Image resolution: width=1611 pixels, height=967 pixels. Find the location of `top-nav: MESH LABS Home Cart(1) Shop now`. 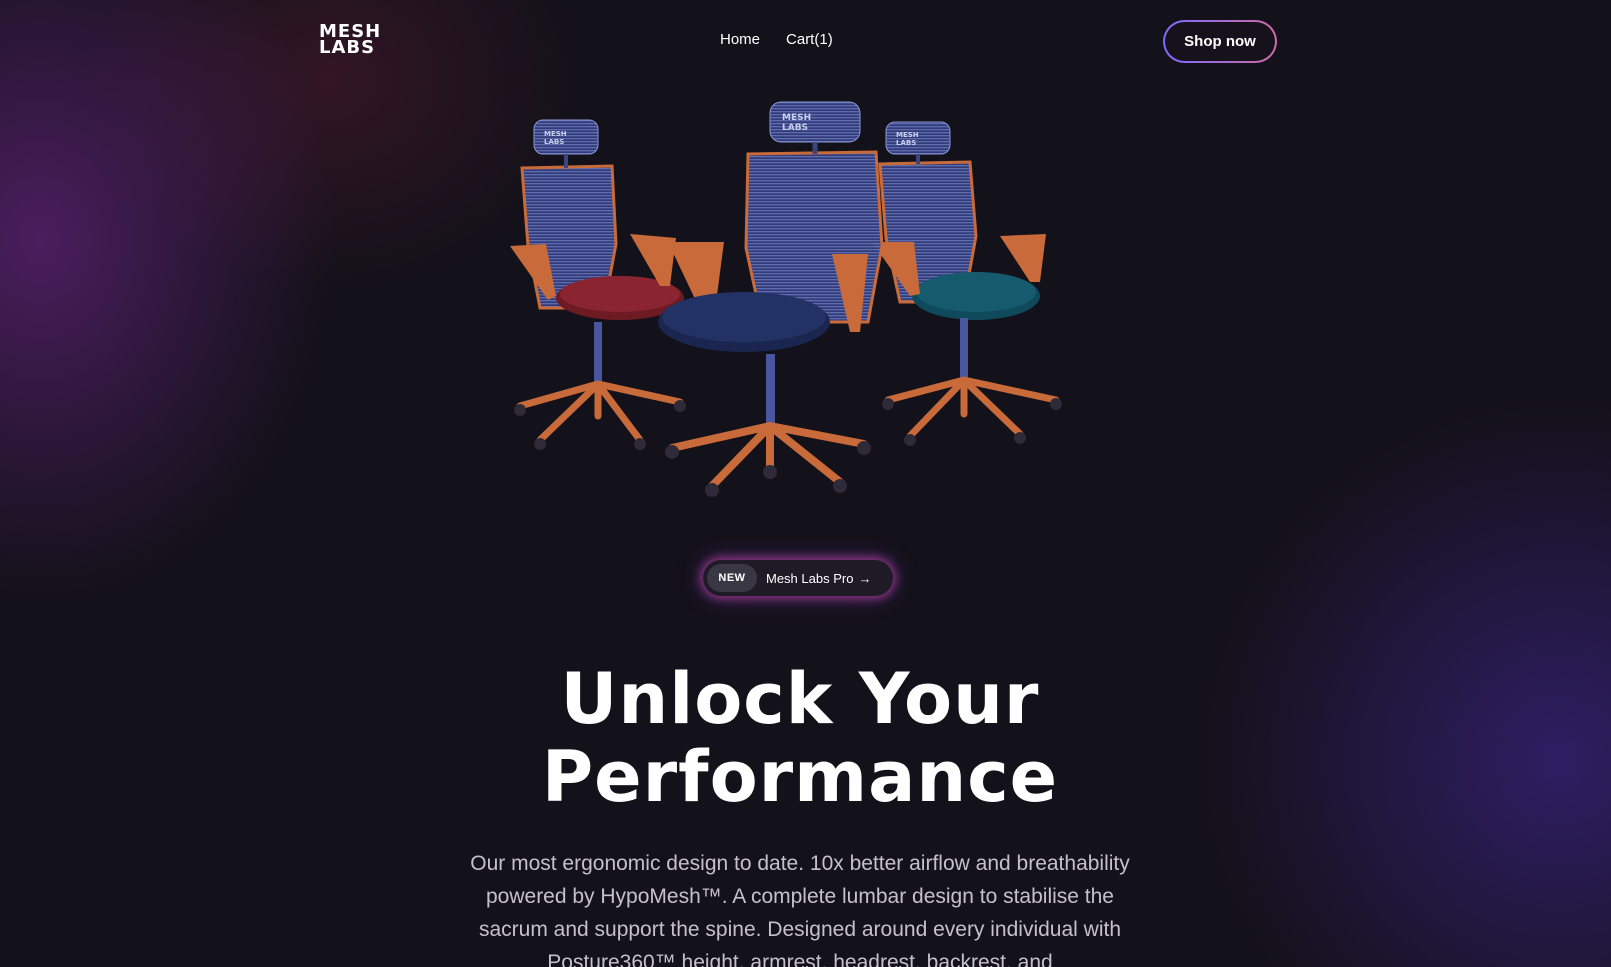

top-nav: MESH LABS Home Cart(1) Shop now is located at coordinates (805, 41).